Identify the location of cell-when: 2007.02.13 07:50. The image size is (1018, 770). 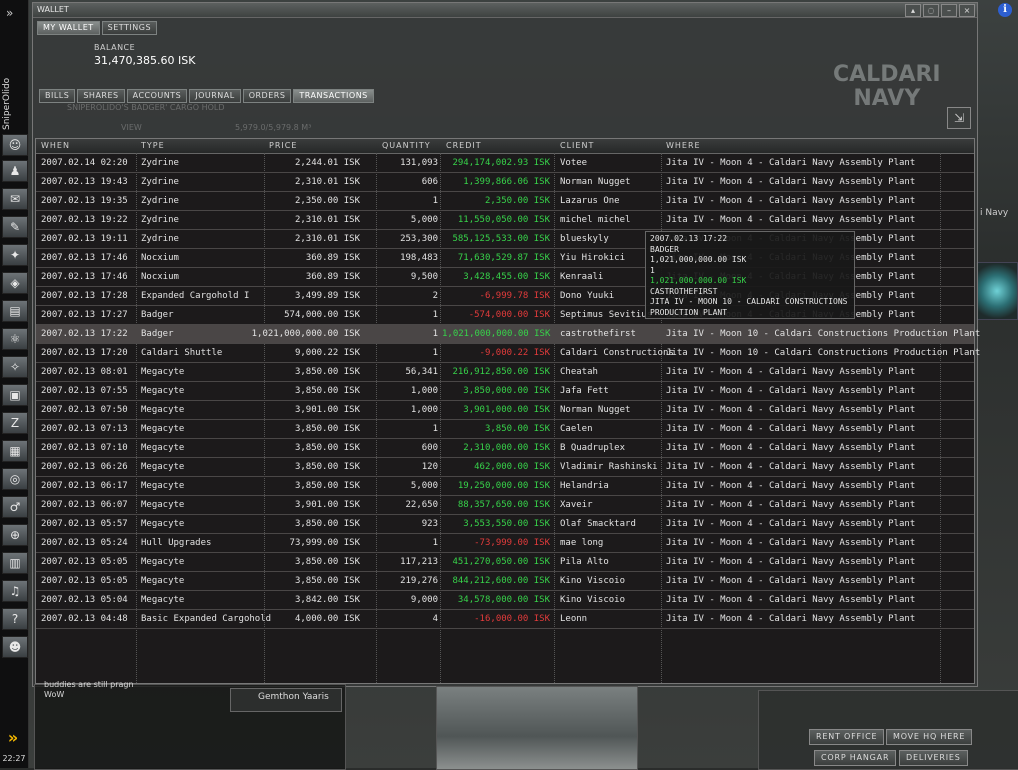
(84, 410).